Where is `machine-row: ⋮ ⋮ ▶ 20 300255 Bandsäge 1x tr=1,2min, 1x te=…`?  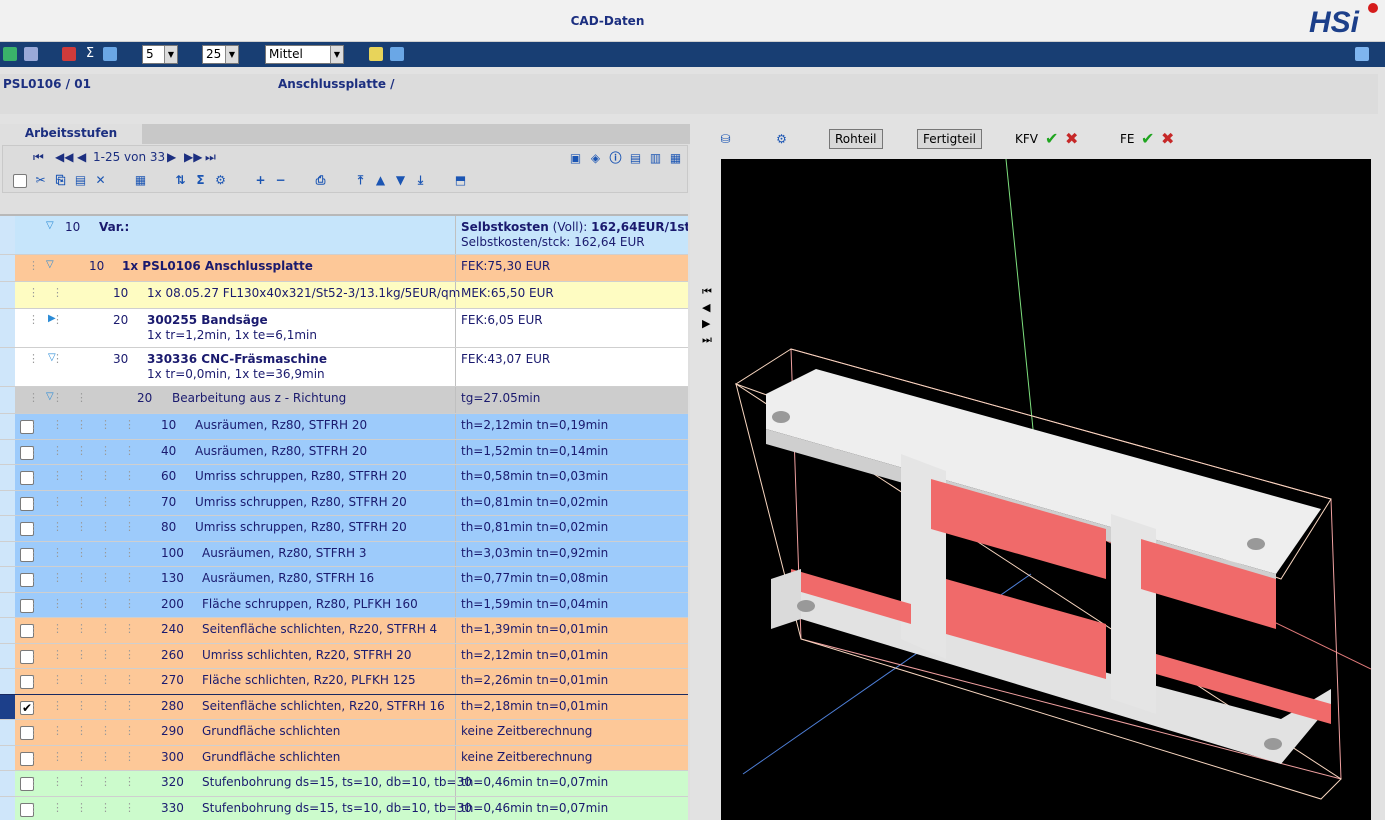 machine-row: ⋮ ⋮ ▶ 20 300255 Bandsäge 1x tr=1,2min, 1x te=… is located at coordinates (344, 328).